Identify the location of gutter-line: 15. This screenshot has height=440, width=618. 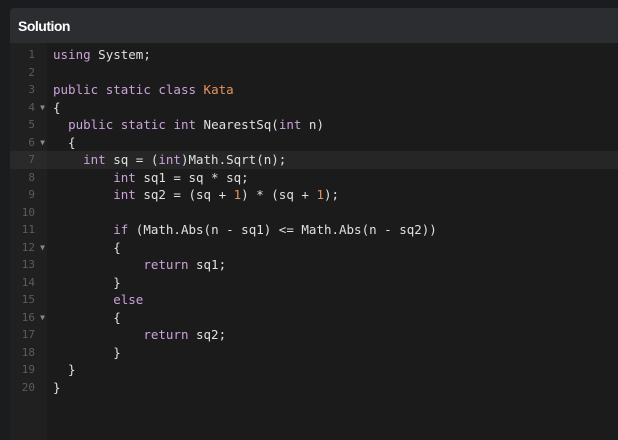
(28, 300).